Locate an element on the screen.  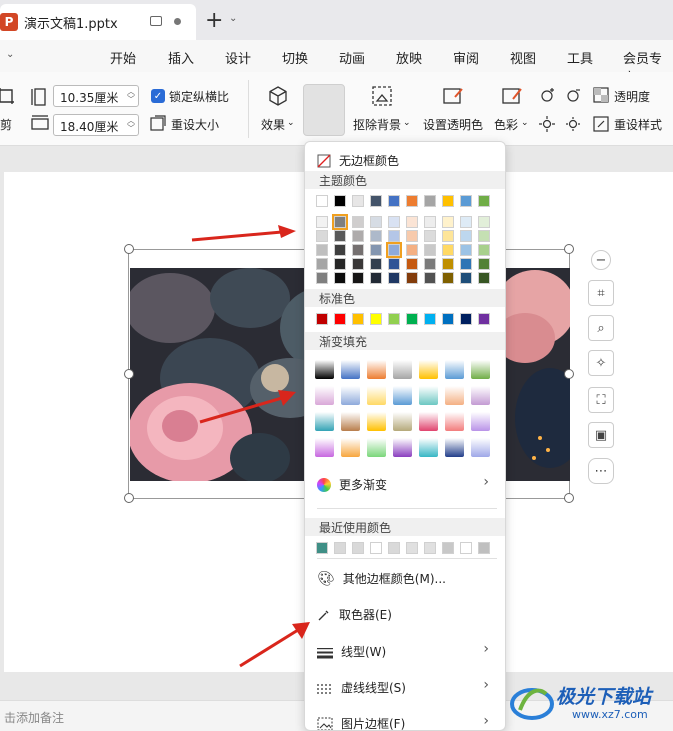
crop-label: 剪 is located at coordinates (6, 124).